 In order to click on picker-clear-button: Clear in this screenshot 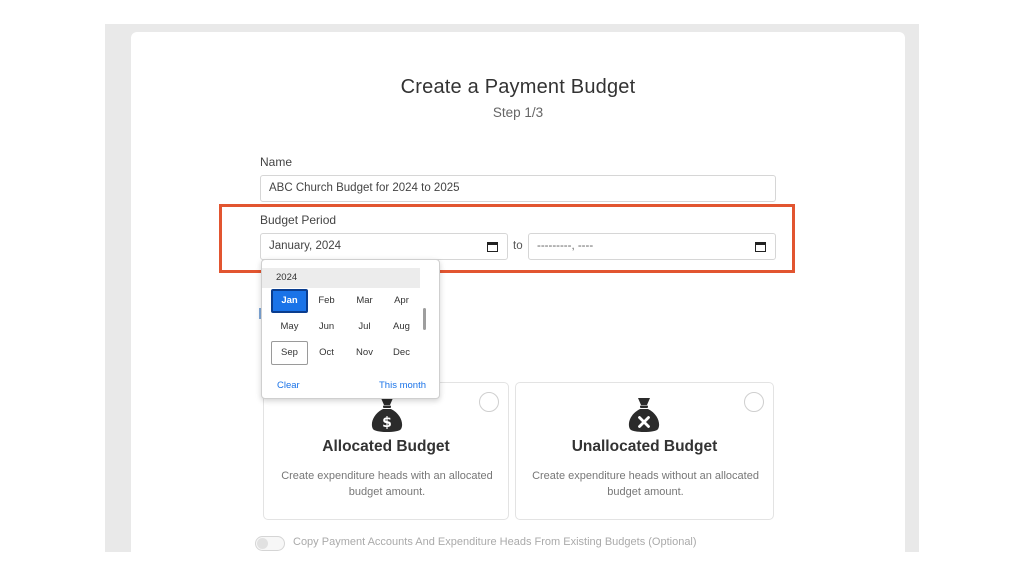, I will do `click(288, 385)`.